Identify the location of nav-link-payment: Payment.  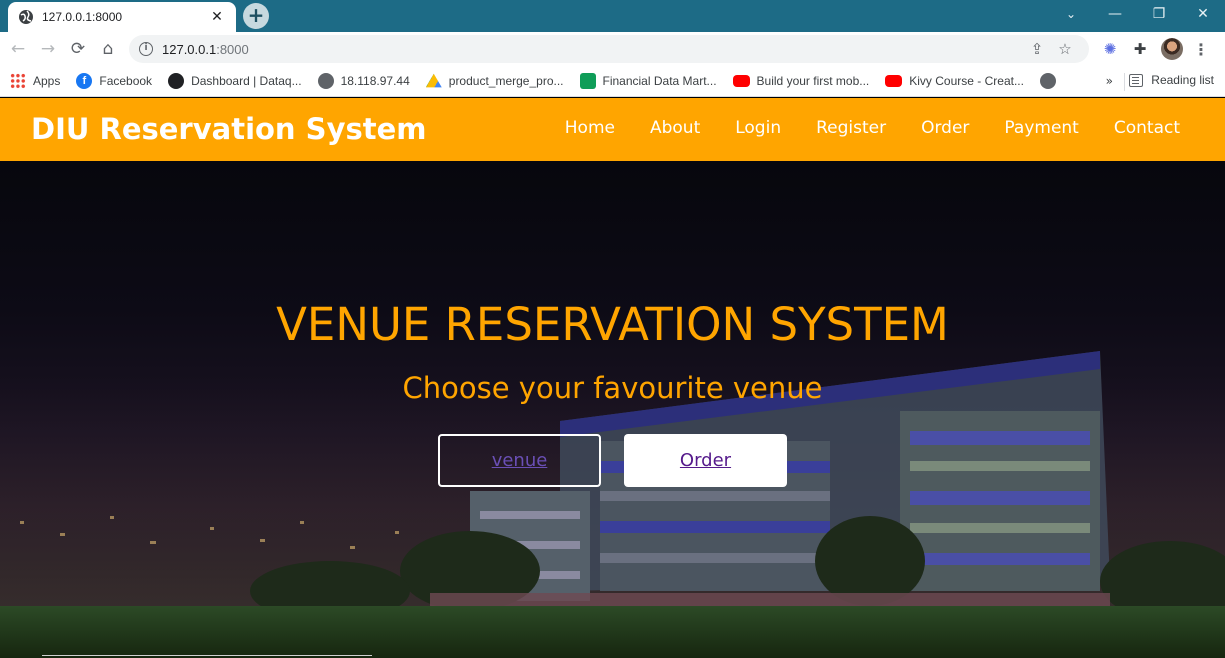
(1041, 128).